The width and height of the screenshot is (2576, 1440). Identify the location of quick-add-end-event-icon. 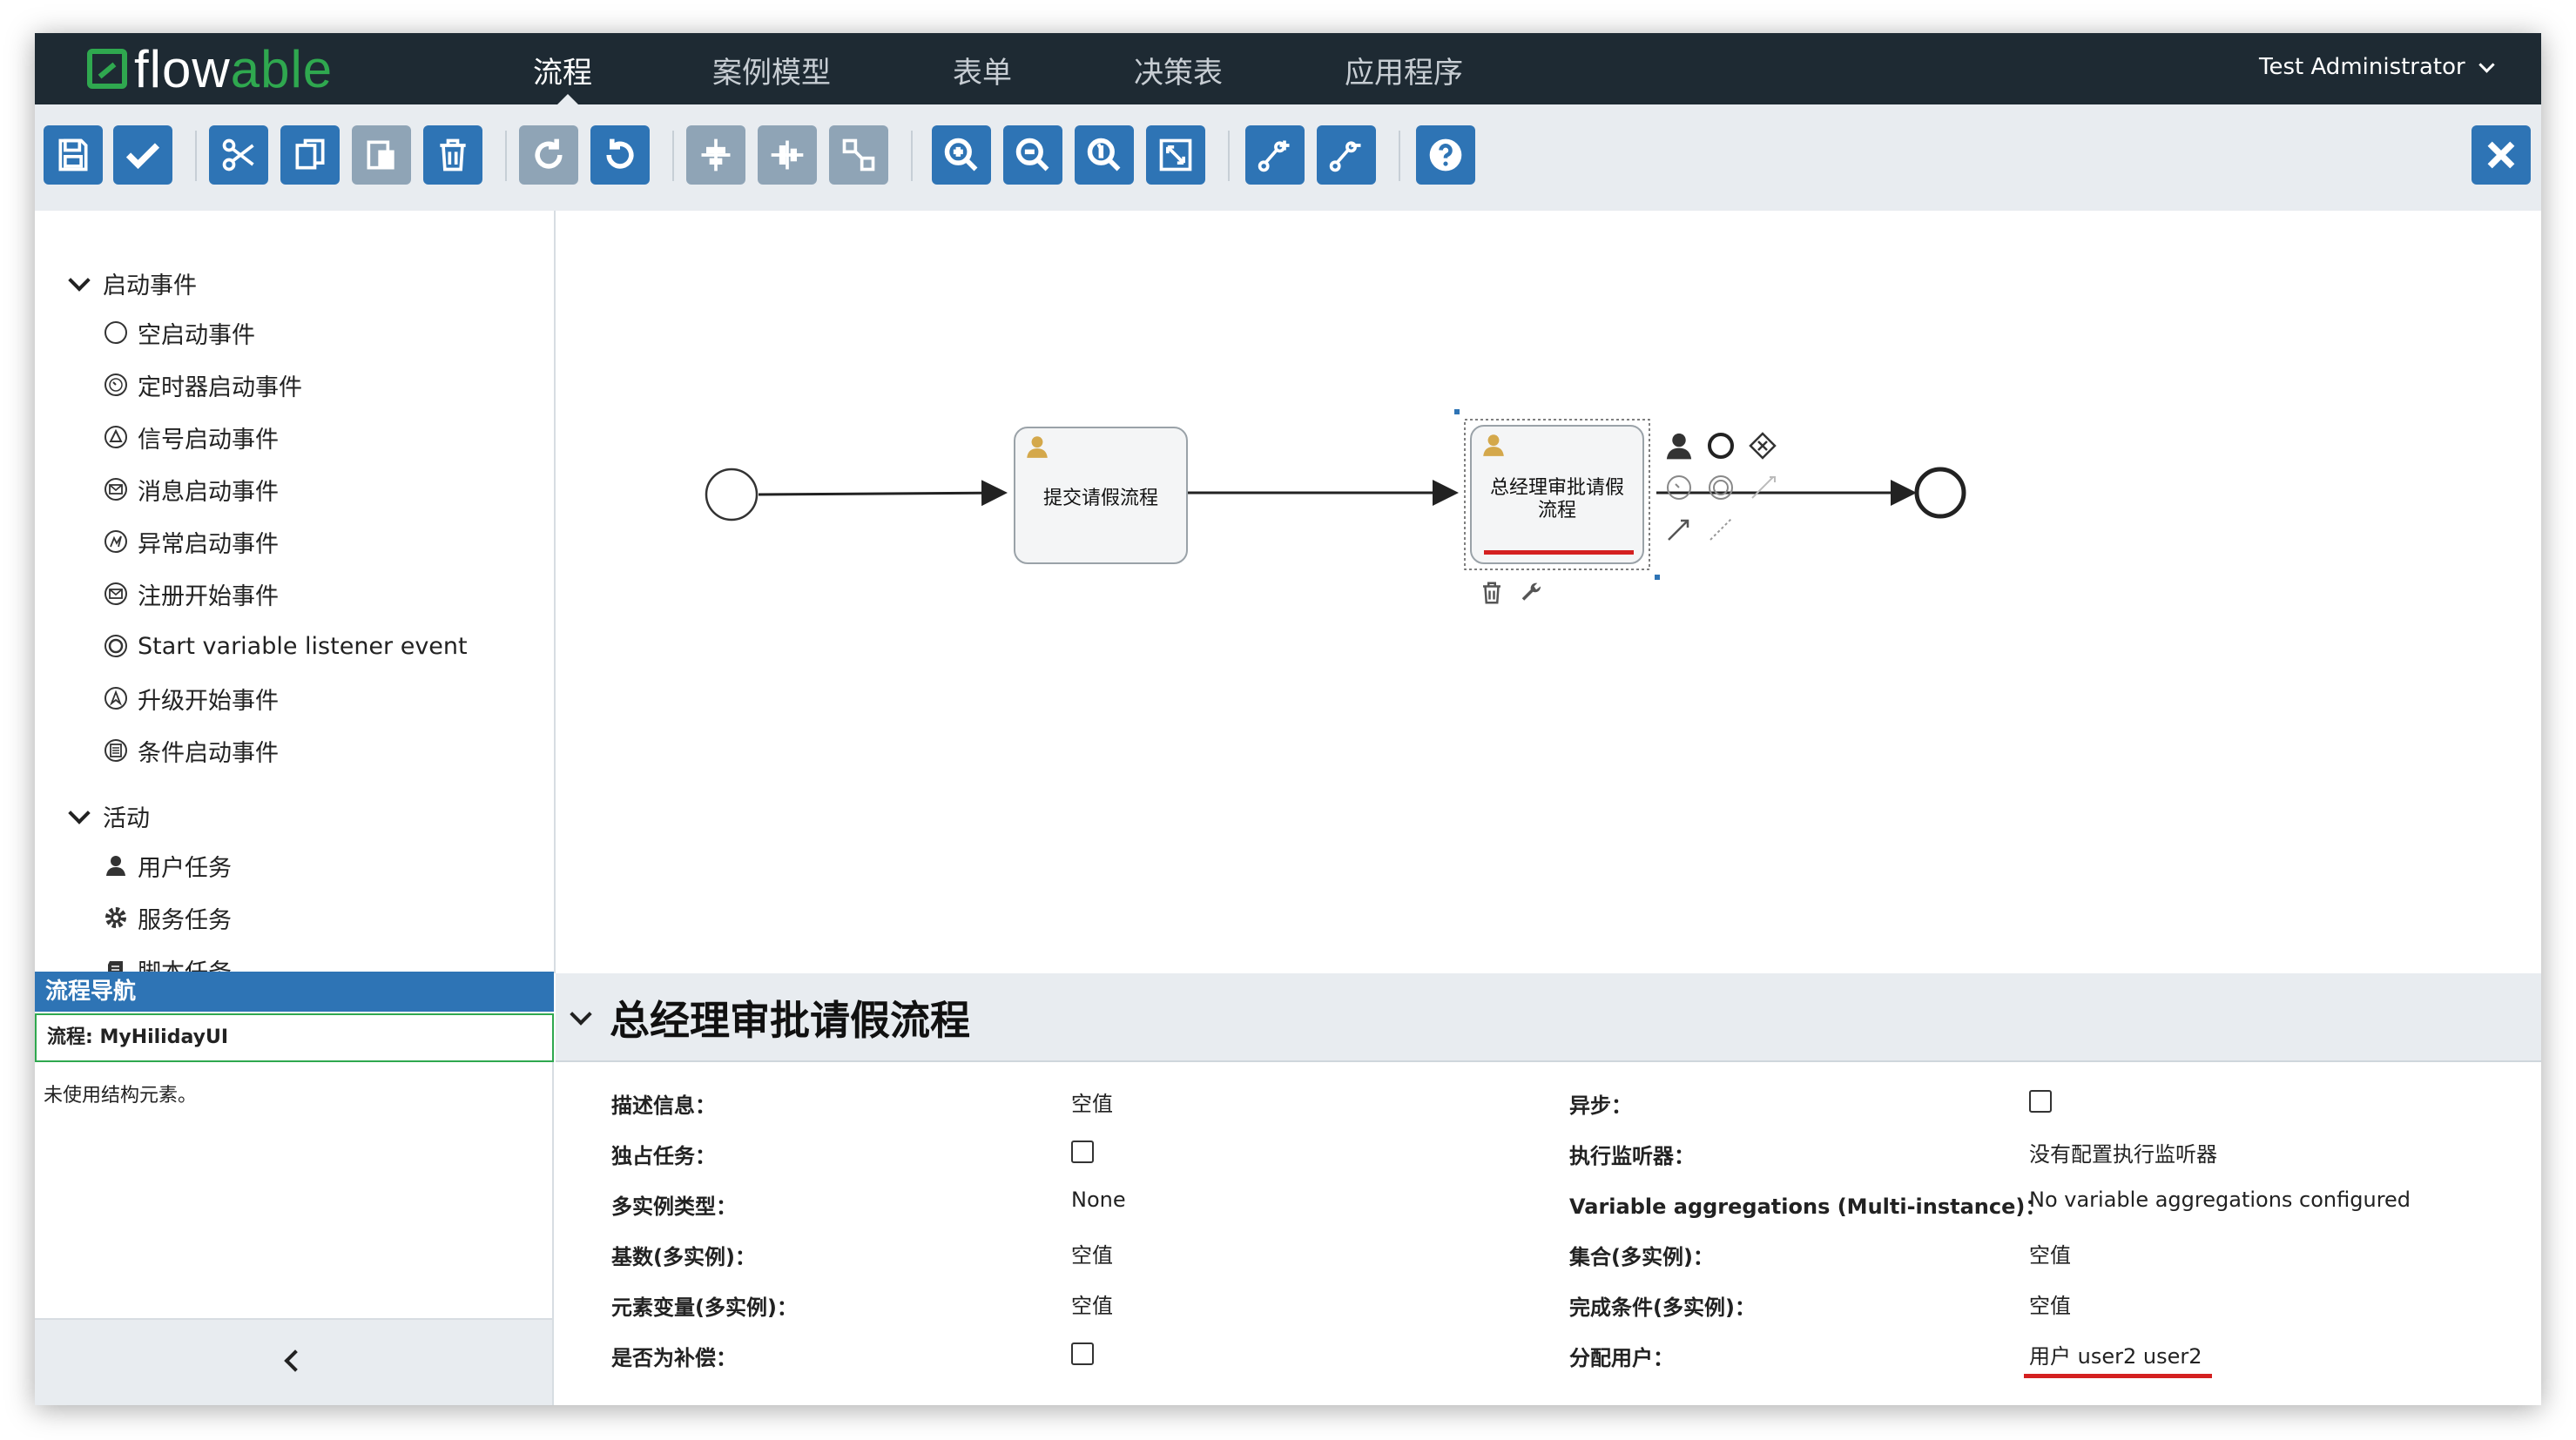
(1720, 445).